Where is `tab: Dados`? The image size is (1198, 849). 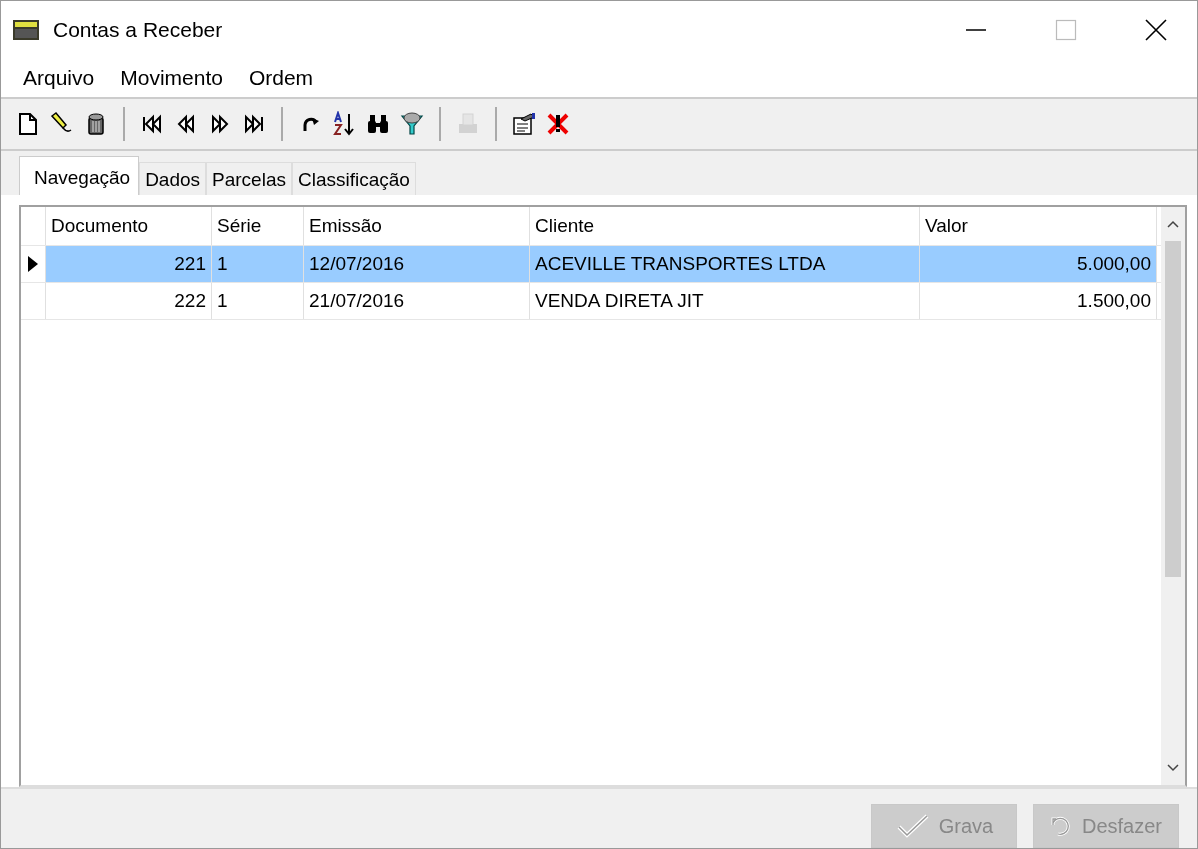
tab: Dados is located at coordinates (173, 179).